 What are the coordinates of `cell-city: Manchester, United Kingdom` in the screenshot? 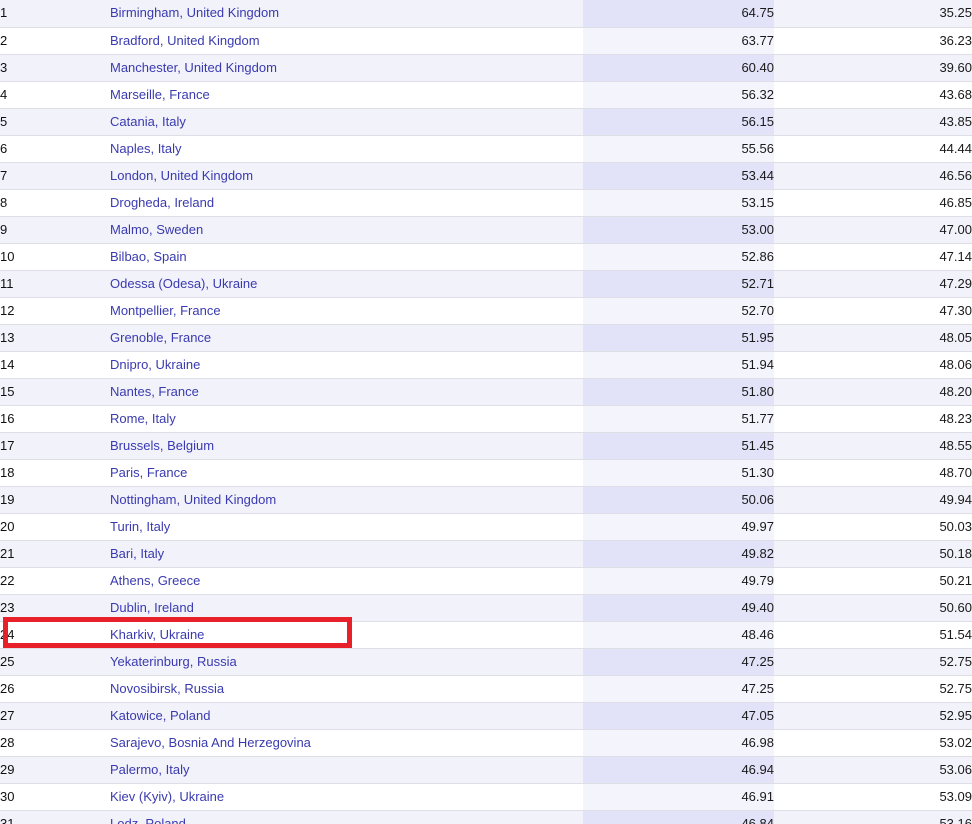 It's located at (346, 68).